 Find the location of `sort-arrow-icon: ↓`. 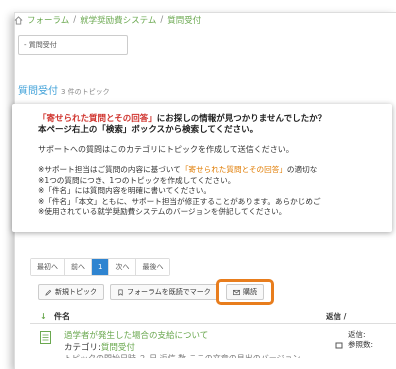

sort-arrow-icon: ↓ is located at coordinates (42, 316).